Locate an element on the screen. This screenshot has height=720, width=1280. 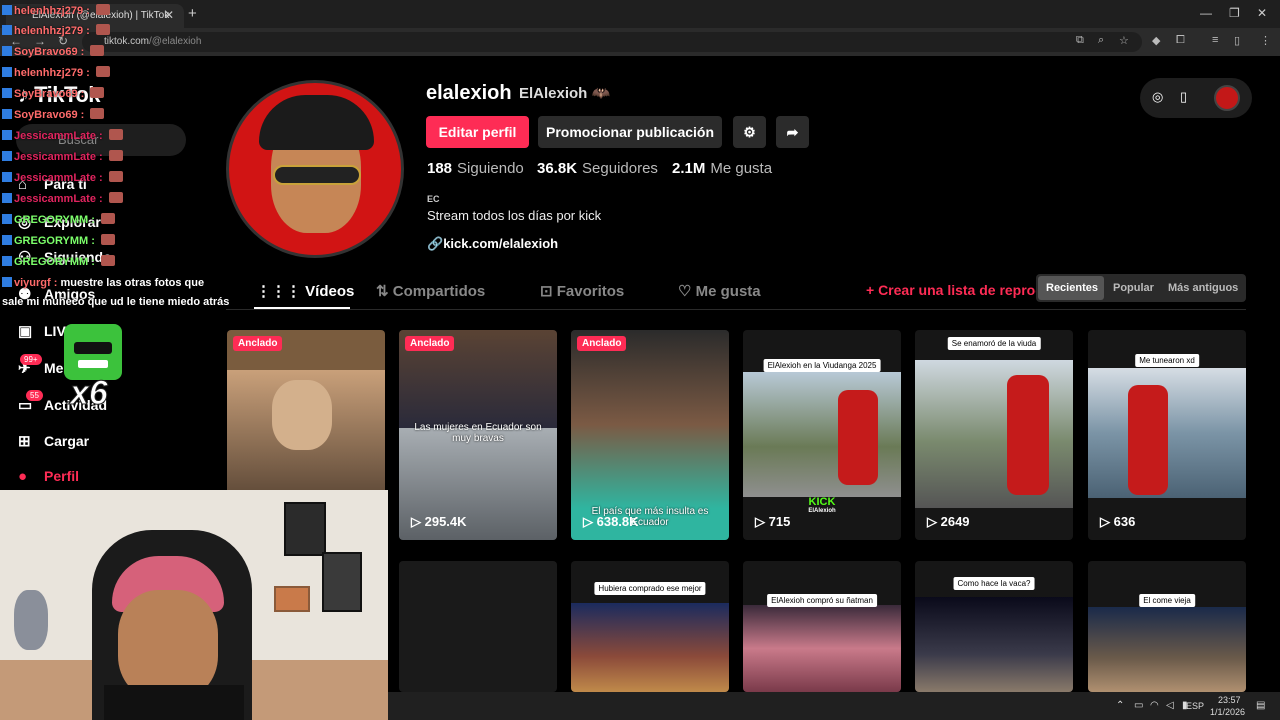
promote-post-button: Promocionar publicación is located at coordinates (630, 132).